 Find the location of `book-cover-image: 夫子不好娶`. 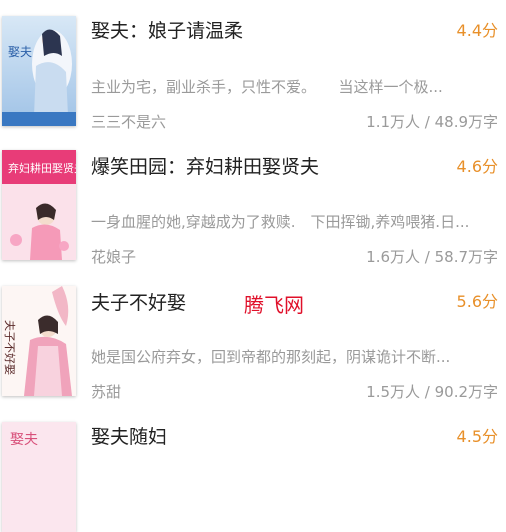

book-cover-image: 夫子不好娶 is located at coordinates (39, 341).